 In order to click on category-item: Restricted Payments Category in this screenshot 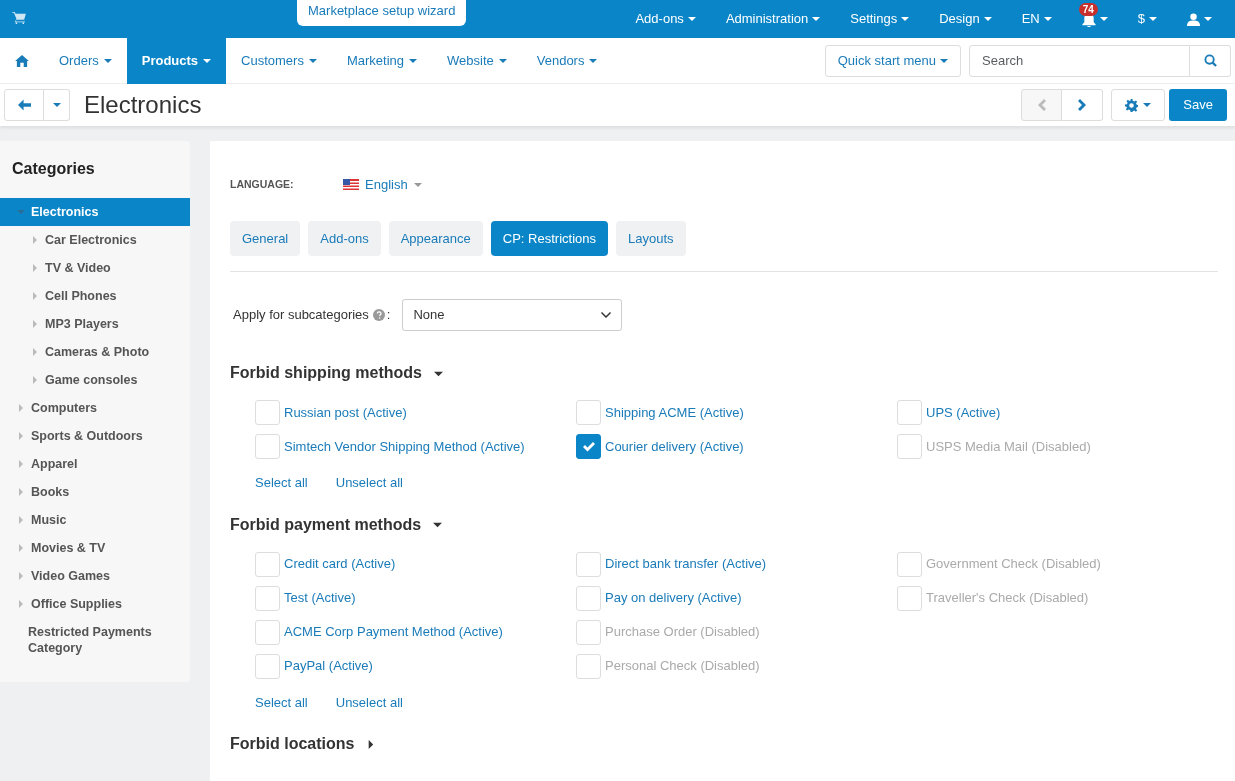, I will do `click(95, 640)`.